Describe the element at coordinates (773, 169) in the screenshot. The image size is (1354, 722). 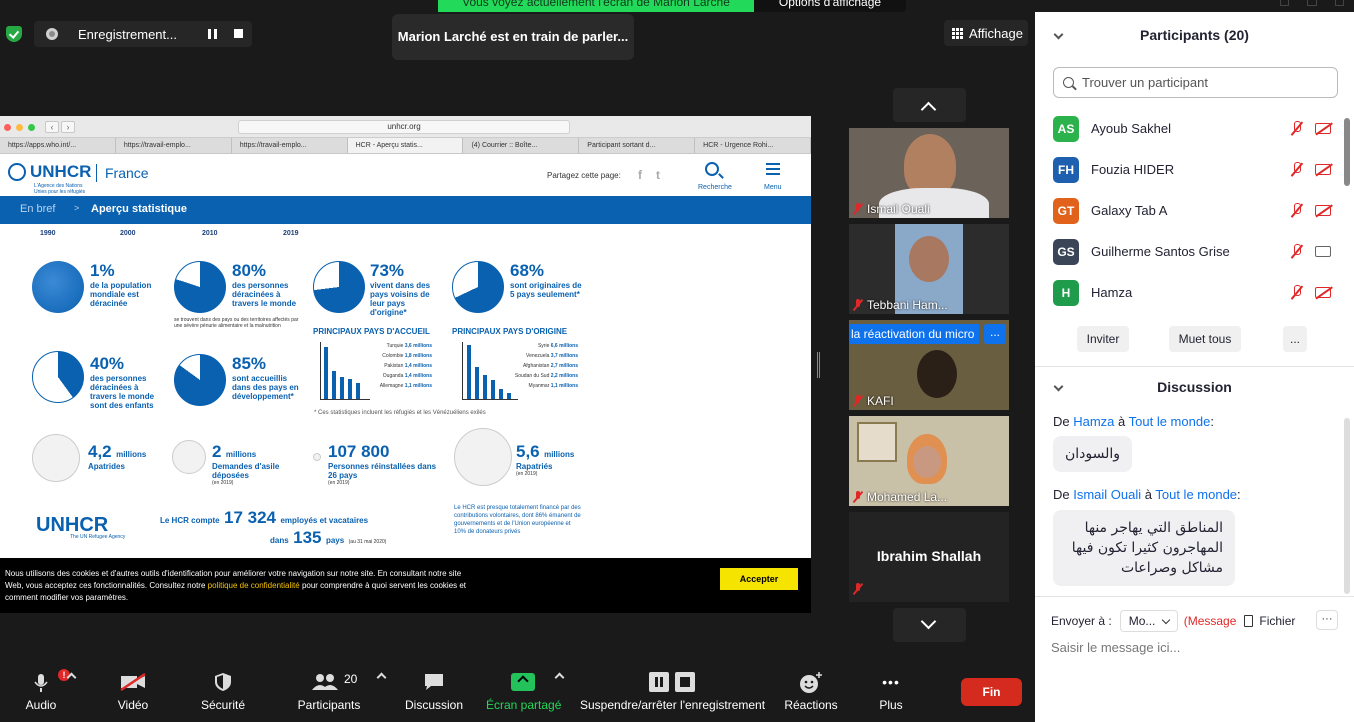
I see `menu-icon` at that location.